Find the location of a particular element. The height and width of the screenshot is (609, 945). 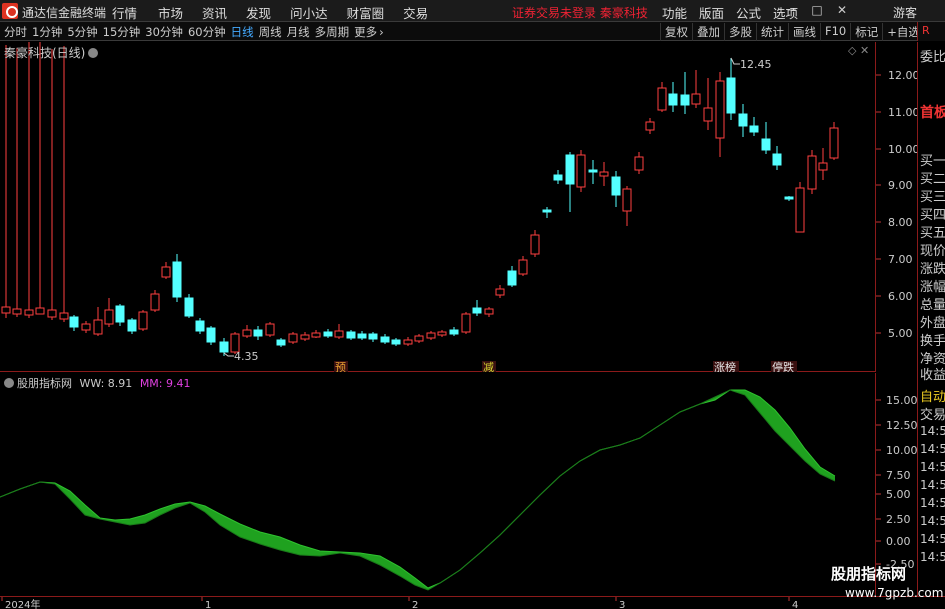

period-tab-multi: 多周期 is located at coordinates (332, 32).